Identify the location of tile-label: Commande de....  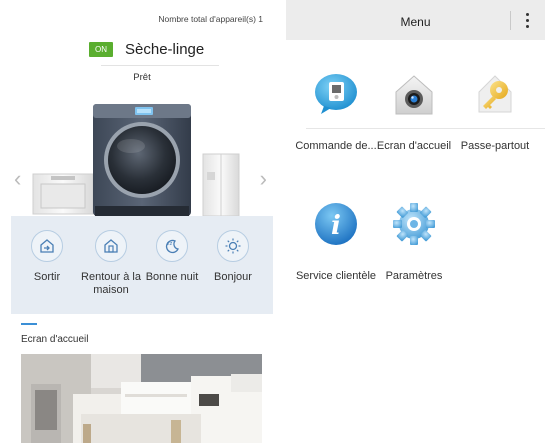
(336, 146).